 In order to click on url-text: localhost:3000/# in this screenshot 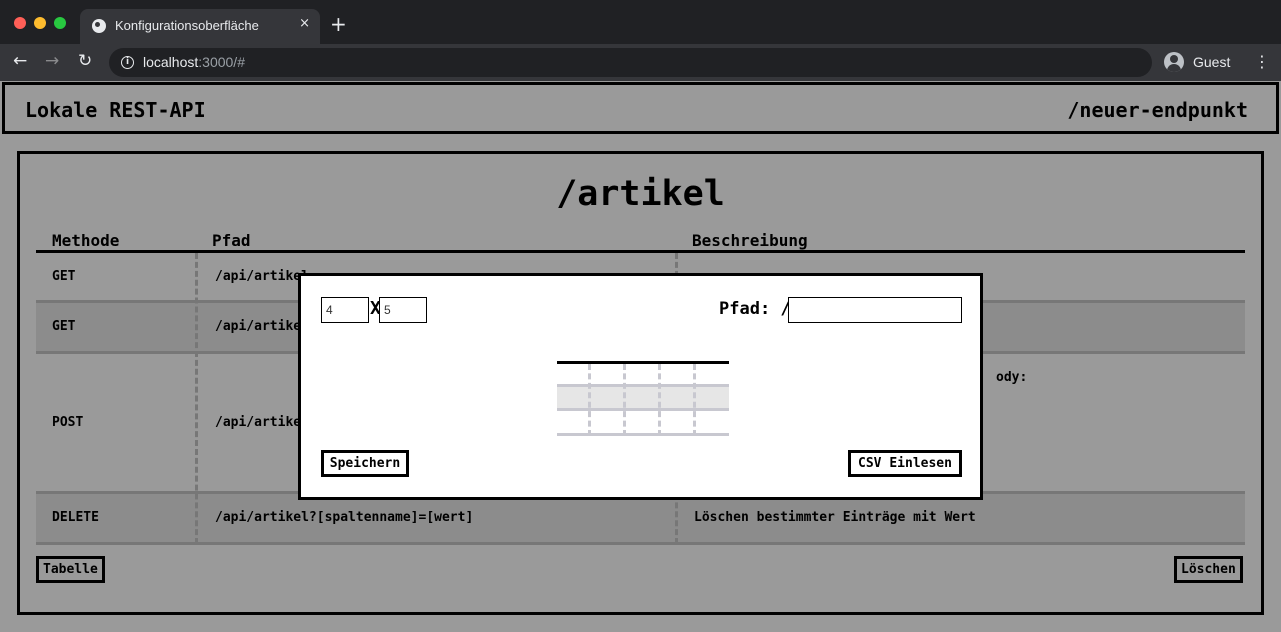, I will do `click(194, 62)`.